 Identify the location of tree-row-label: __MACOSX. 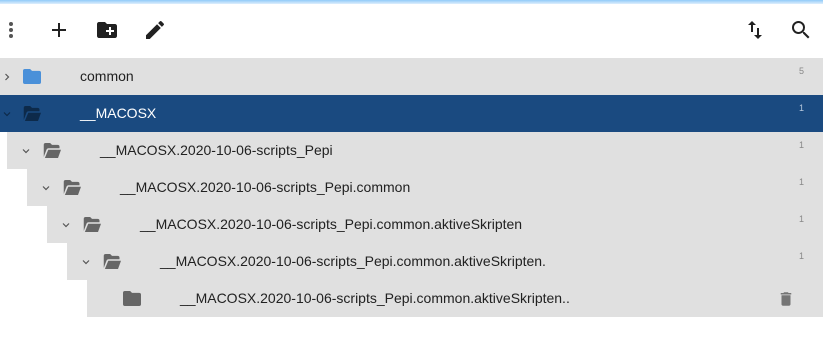
(118, 113).